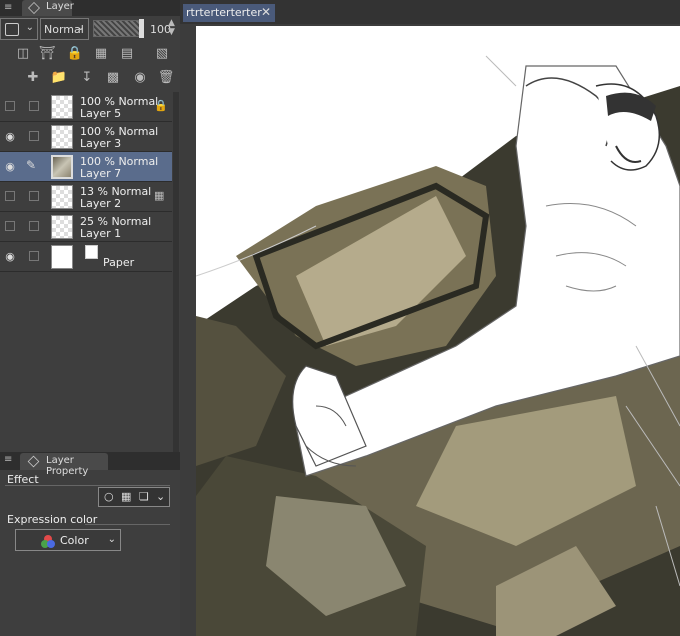 This screenshot has width=680, height=636. What do you see at coordinates (101, 173) in the screenshot?
I see `layer-name: Layer 7` at bounding box center [101, 173].